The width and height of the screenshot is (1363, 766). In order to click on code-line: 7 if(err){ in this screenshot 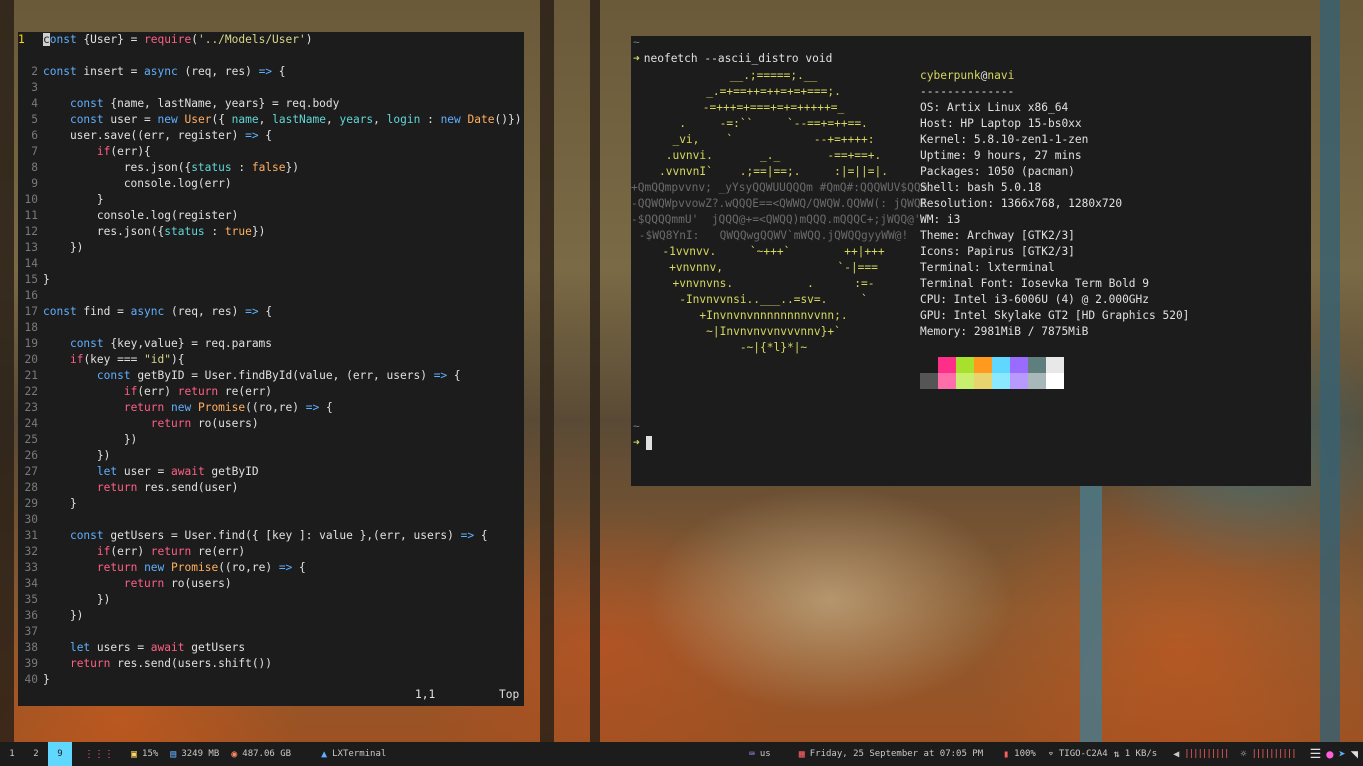, I will do `click(271, 152)`.